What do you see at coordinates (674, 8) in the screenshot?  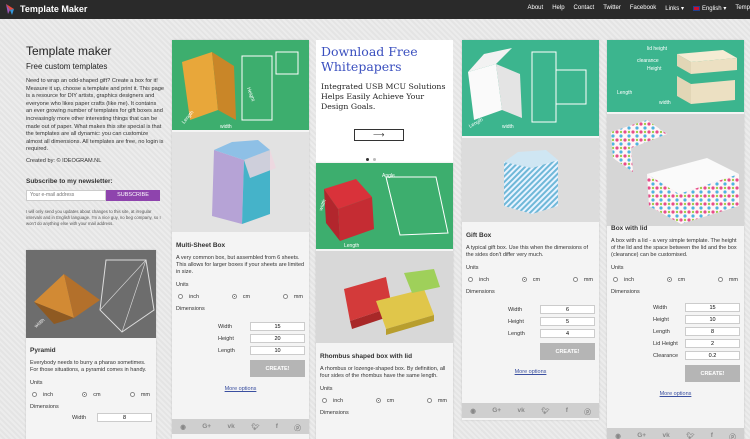 I see `nav-links: Links ▾` at bounding box center [674, 8].